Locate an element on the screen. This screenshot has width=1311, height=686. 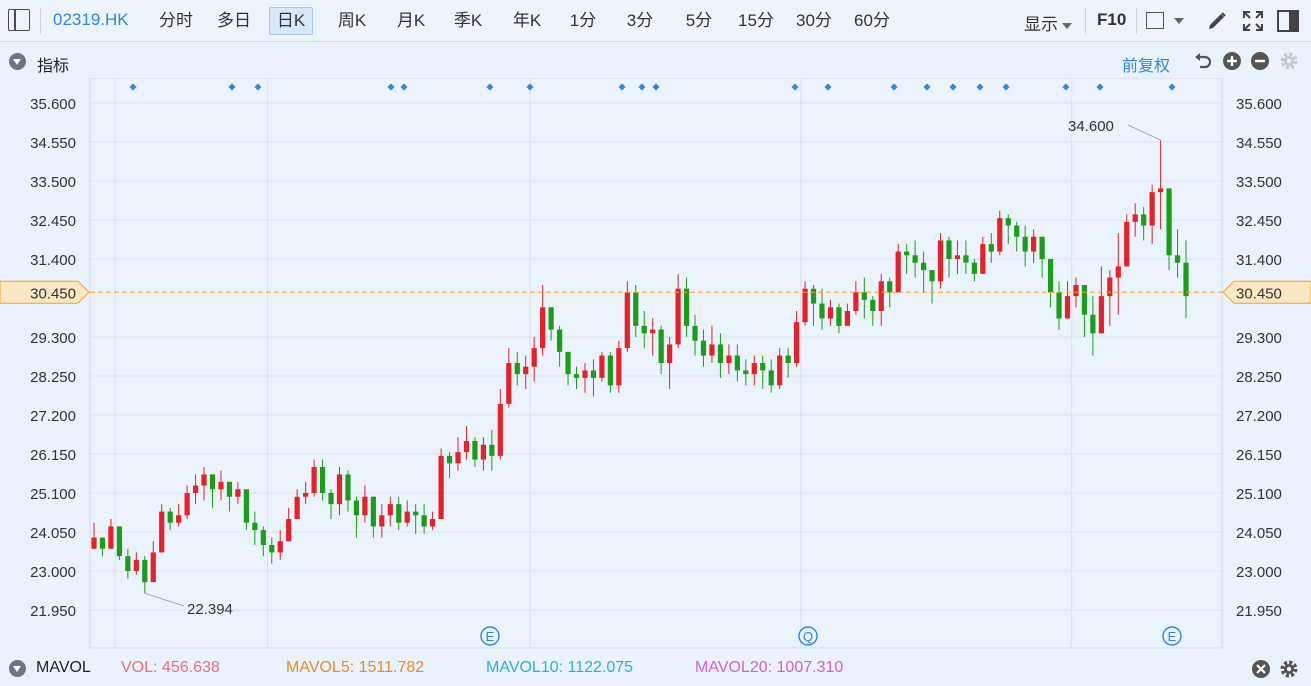
left-axis-tick-label: 31.400 is located at coordinates (53, 260).